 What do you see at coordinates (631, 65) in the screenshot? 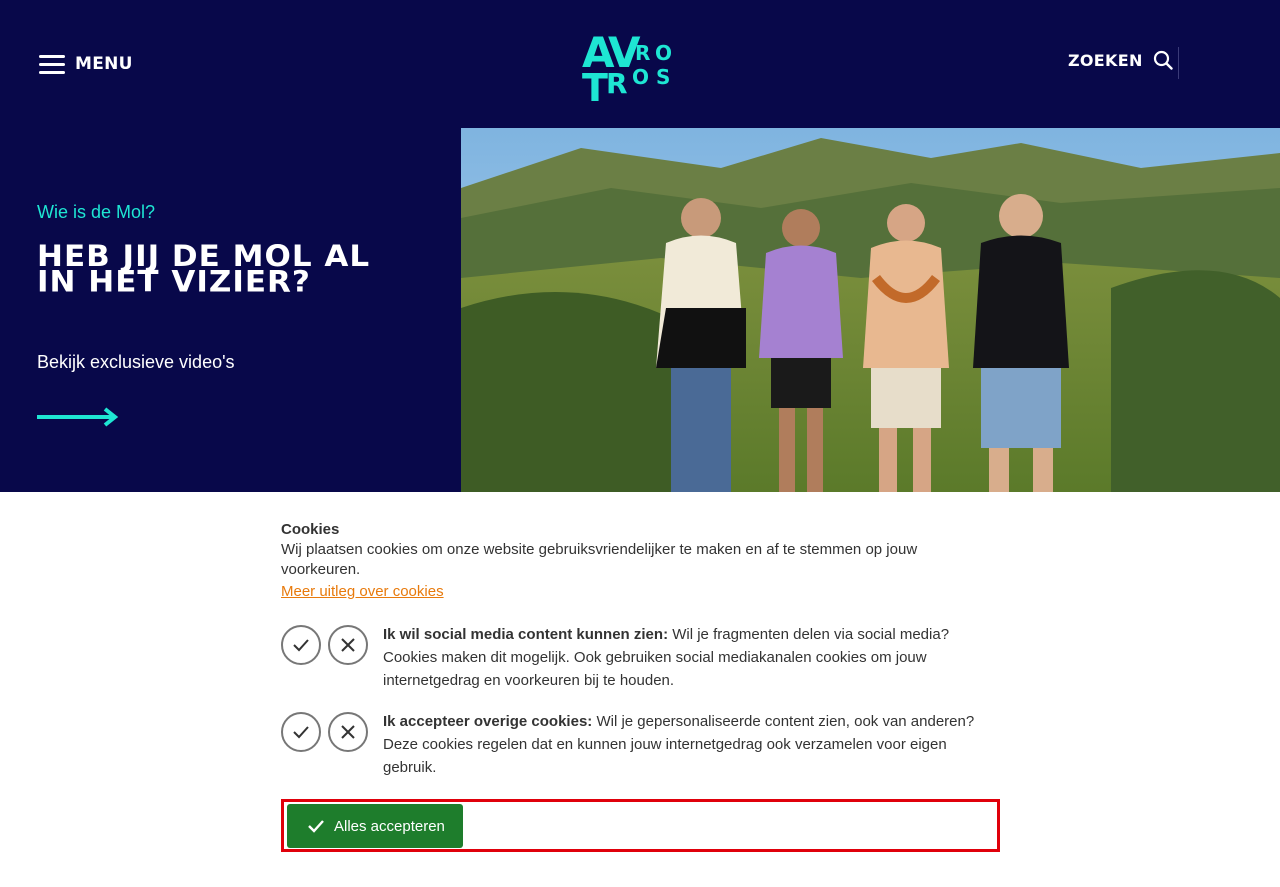
I see `avrotros-logo: A V R O T R O S` at bounding box center [631, 65].